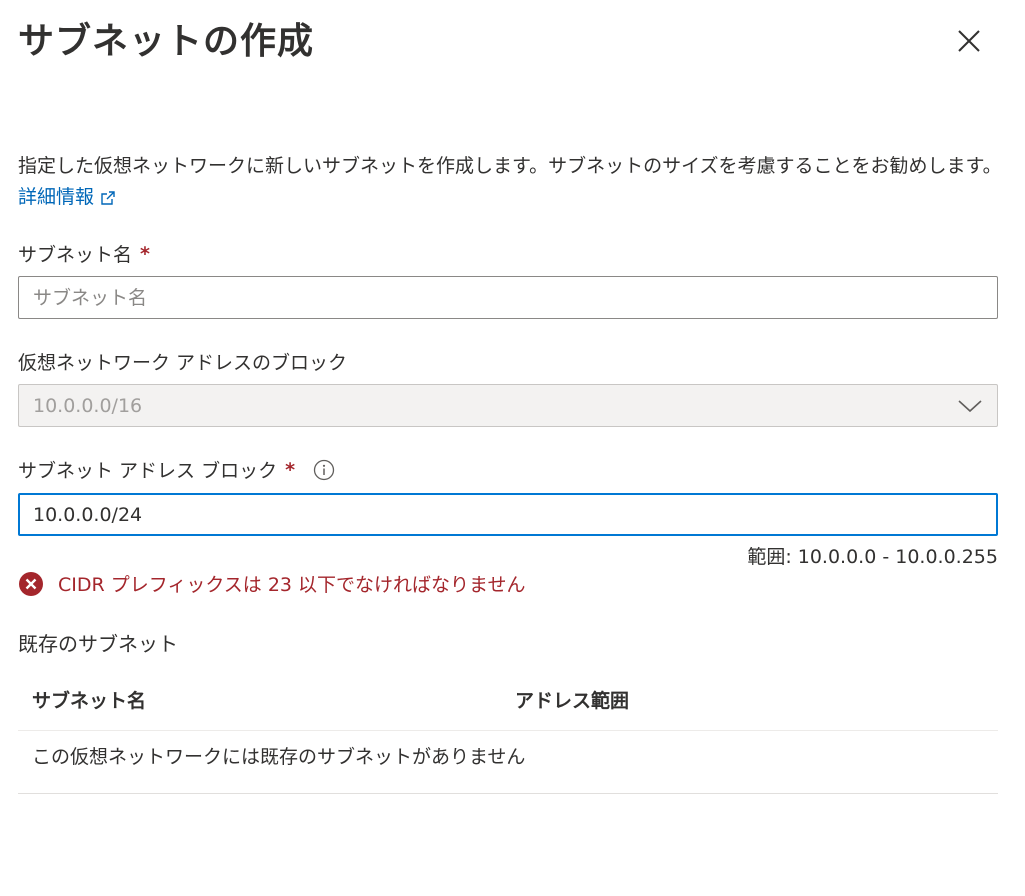  Describe the element at coordinates (279, 757) in the screenshot. I see `empty-message: この仮想ネットワークには既存のサブネットがありません` at that location.